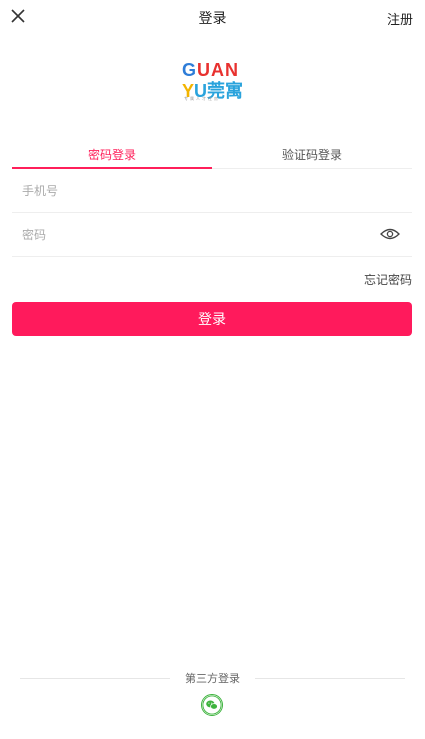  I want to click on password-input, so click(192, 235).